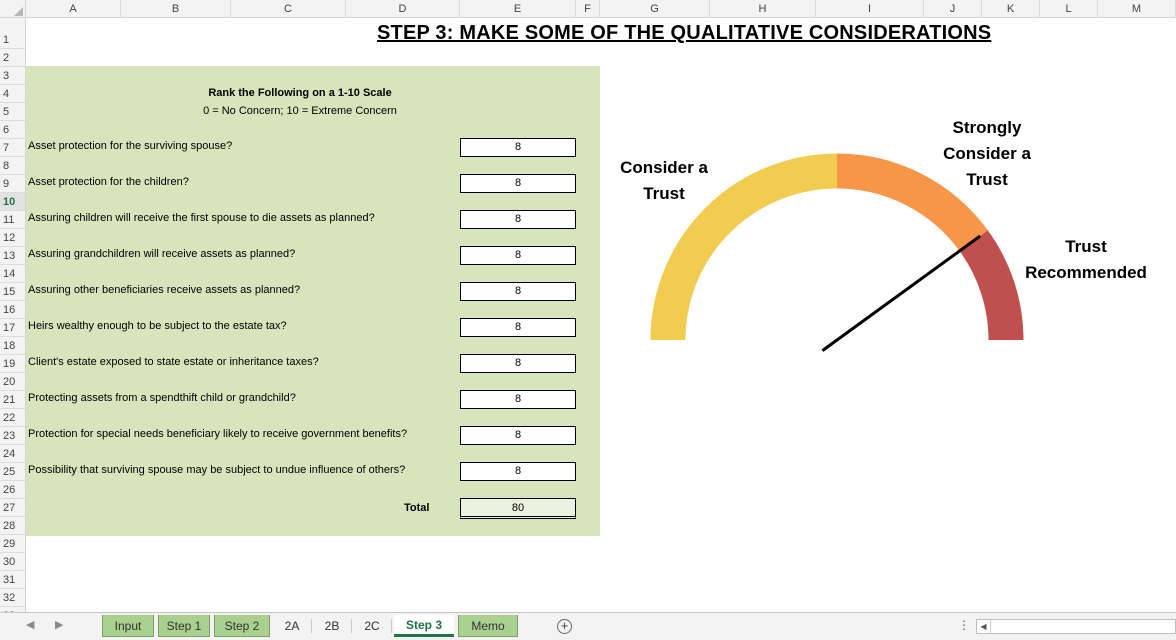 The height and width of the screenshot is (640, 1176). I want to click on row-header-25: 25, so click(12, 472).